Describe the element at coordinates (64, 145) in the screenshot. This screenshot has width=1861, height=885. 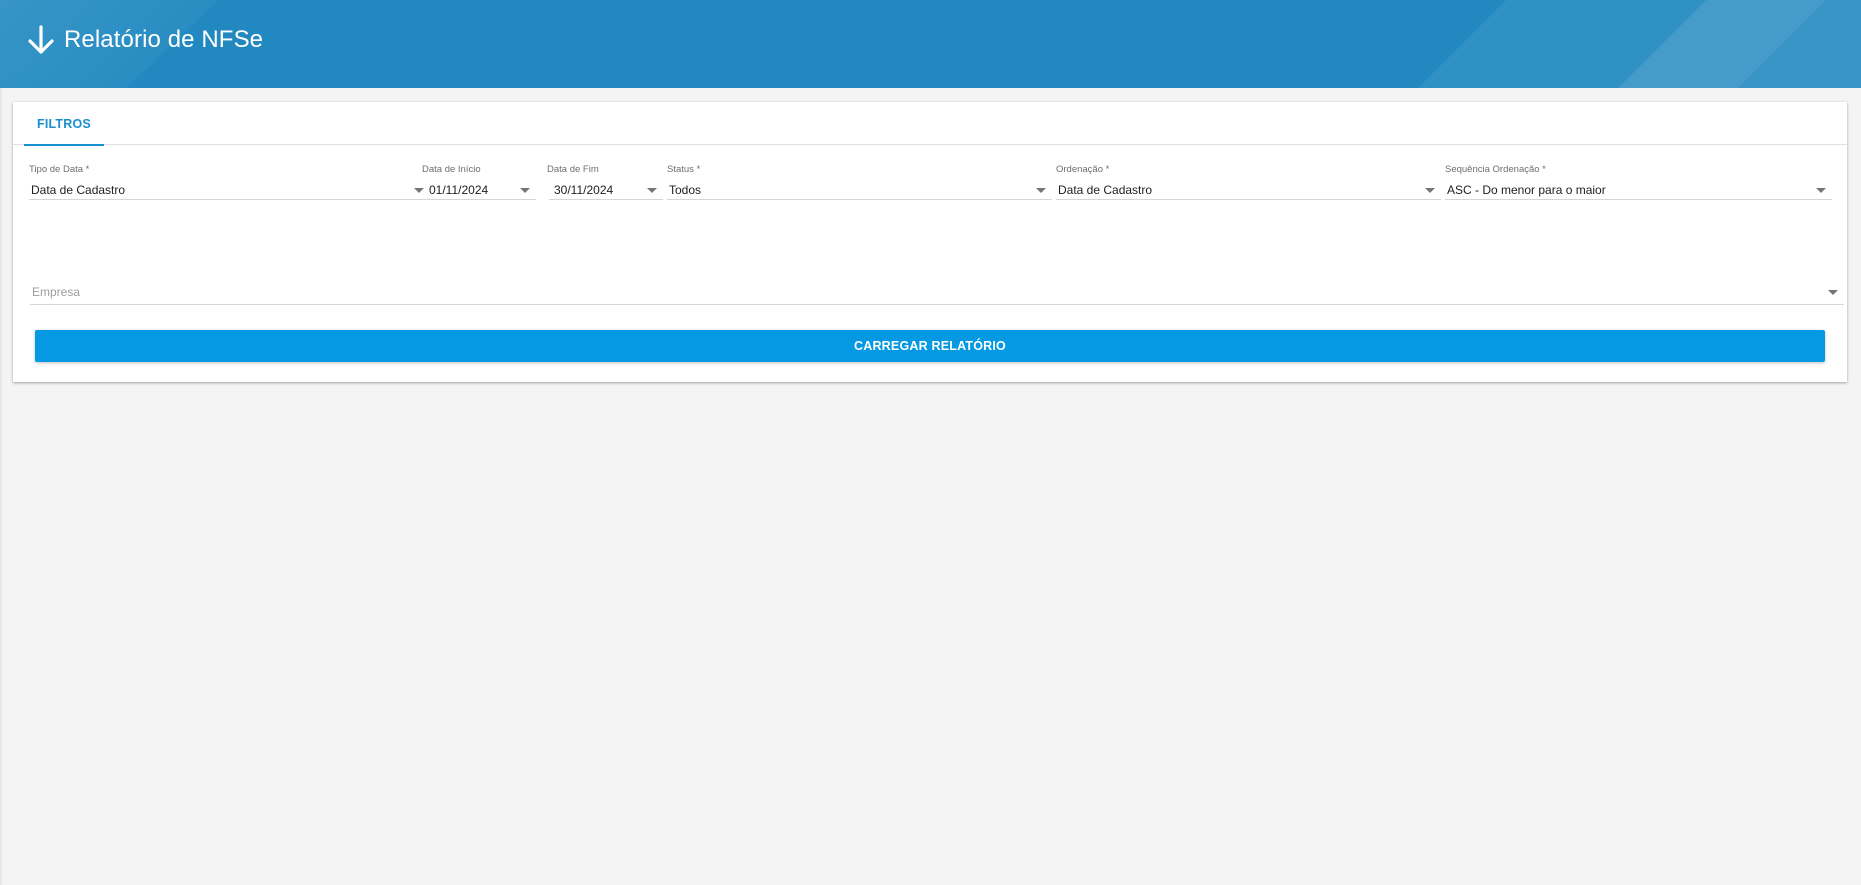
I see `tab-active-indicator` at that location.